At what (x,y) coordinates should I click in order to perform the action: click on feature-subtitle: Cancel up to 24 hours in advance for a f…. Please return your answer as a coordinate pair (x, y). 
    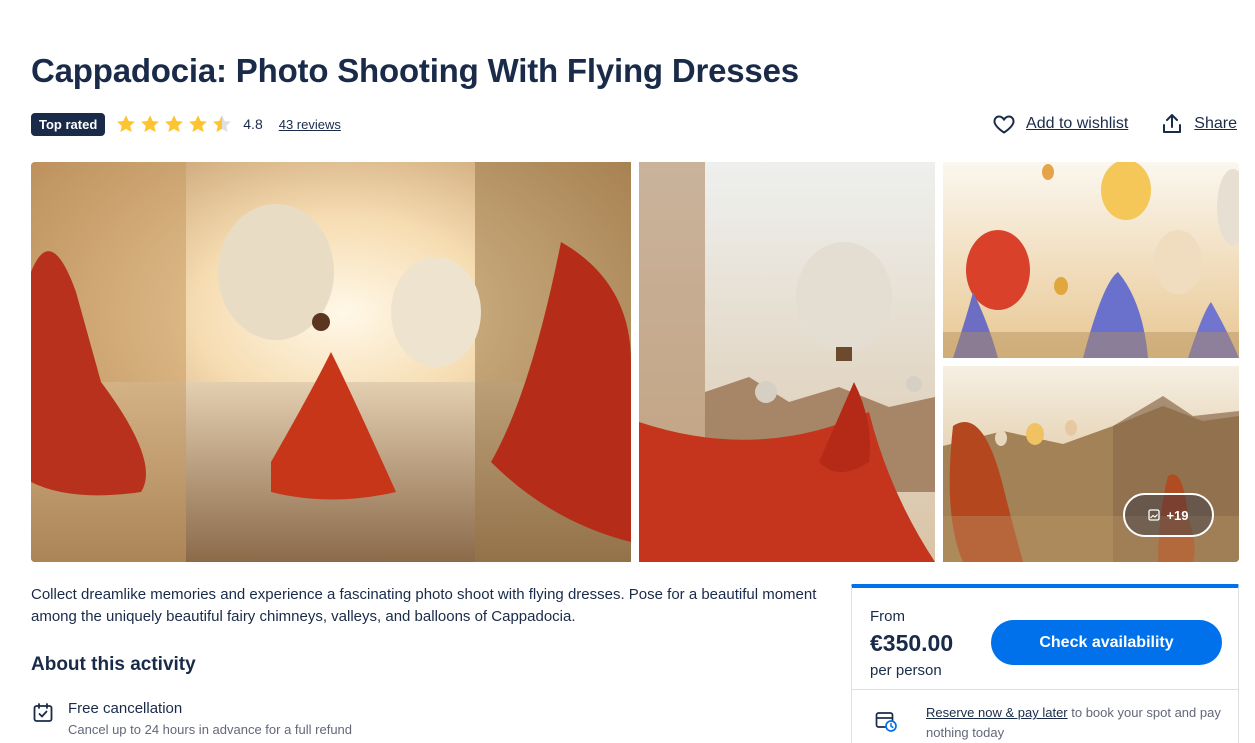
    Looking at the image, I should click on (210, 729).